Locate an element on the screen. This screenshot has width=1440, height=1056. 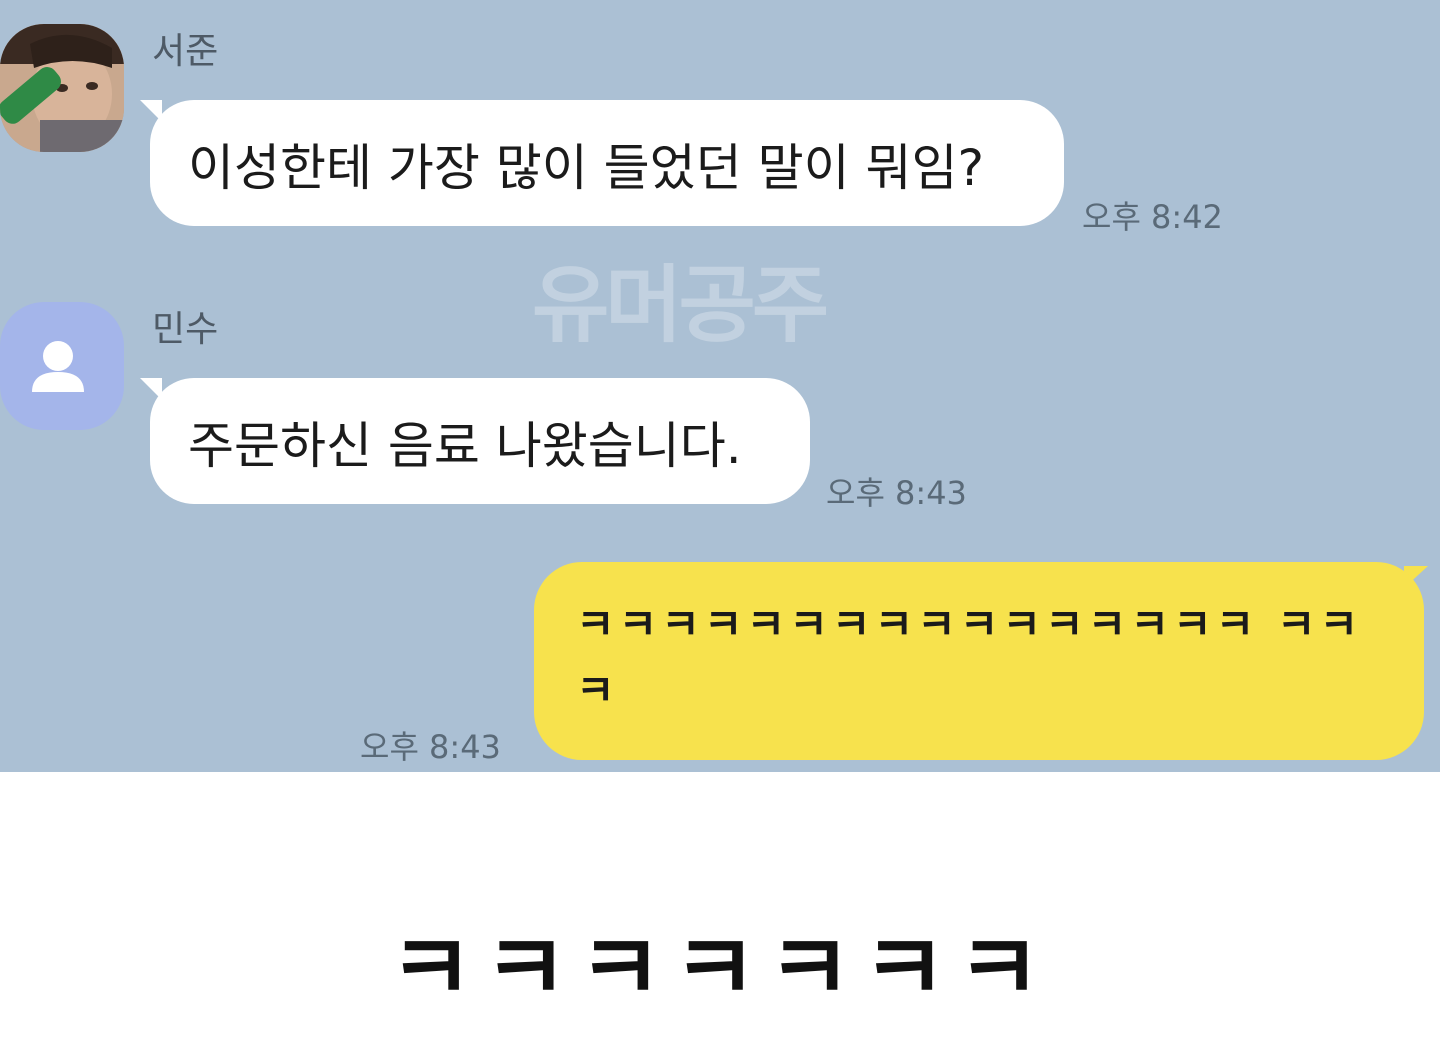
incoming-message-bubble: 이성한테 가장 많이 들었던 말이 뭐임? is located at coordinates (607, 163).